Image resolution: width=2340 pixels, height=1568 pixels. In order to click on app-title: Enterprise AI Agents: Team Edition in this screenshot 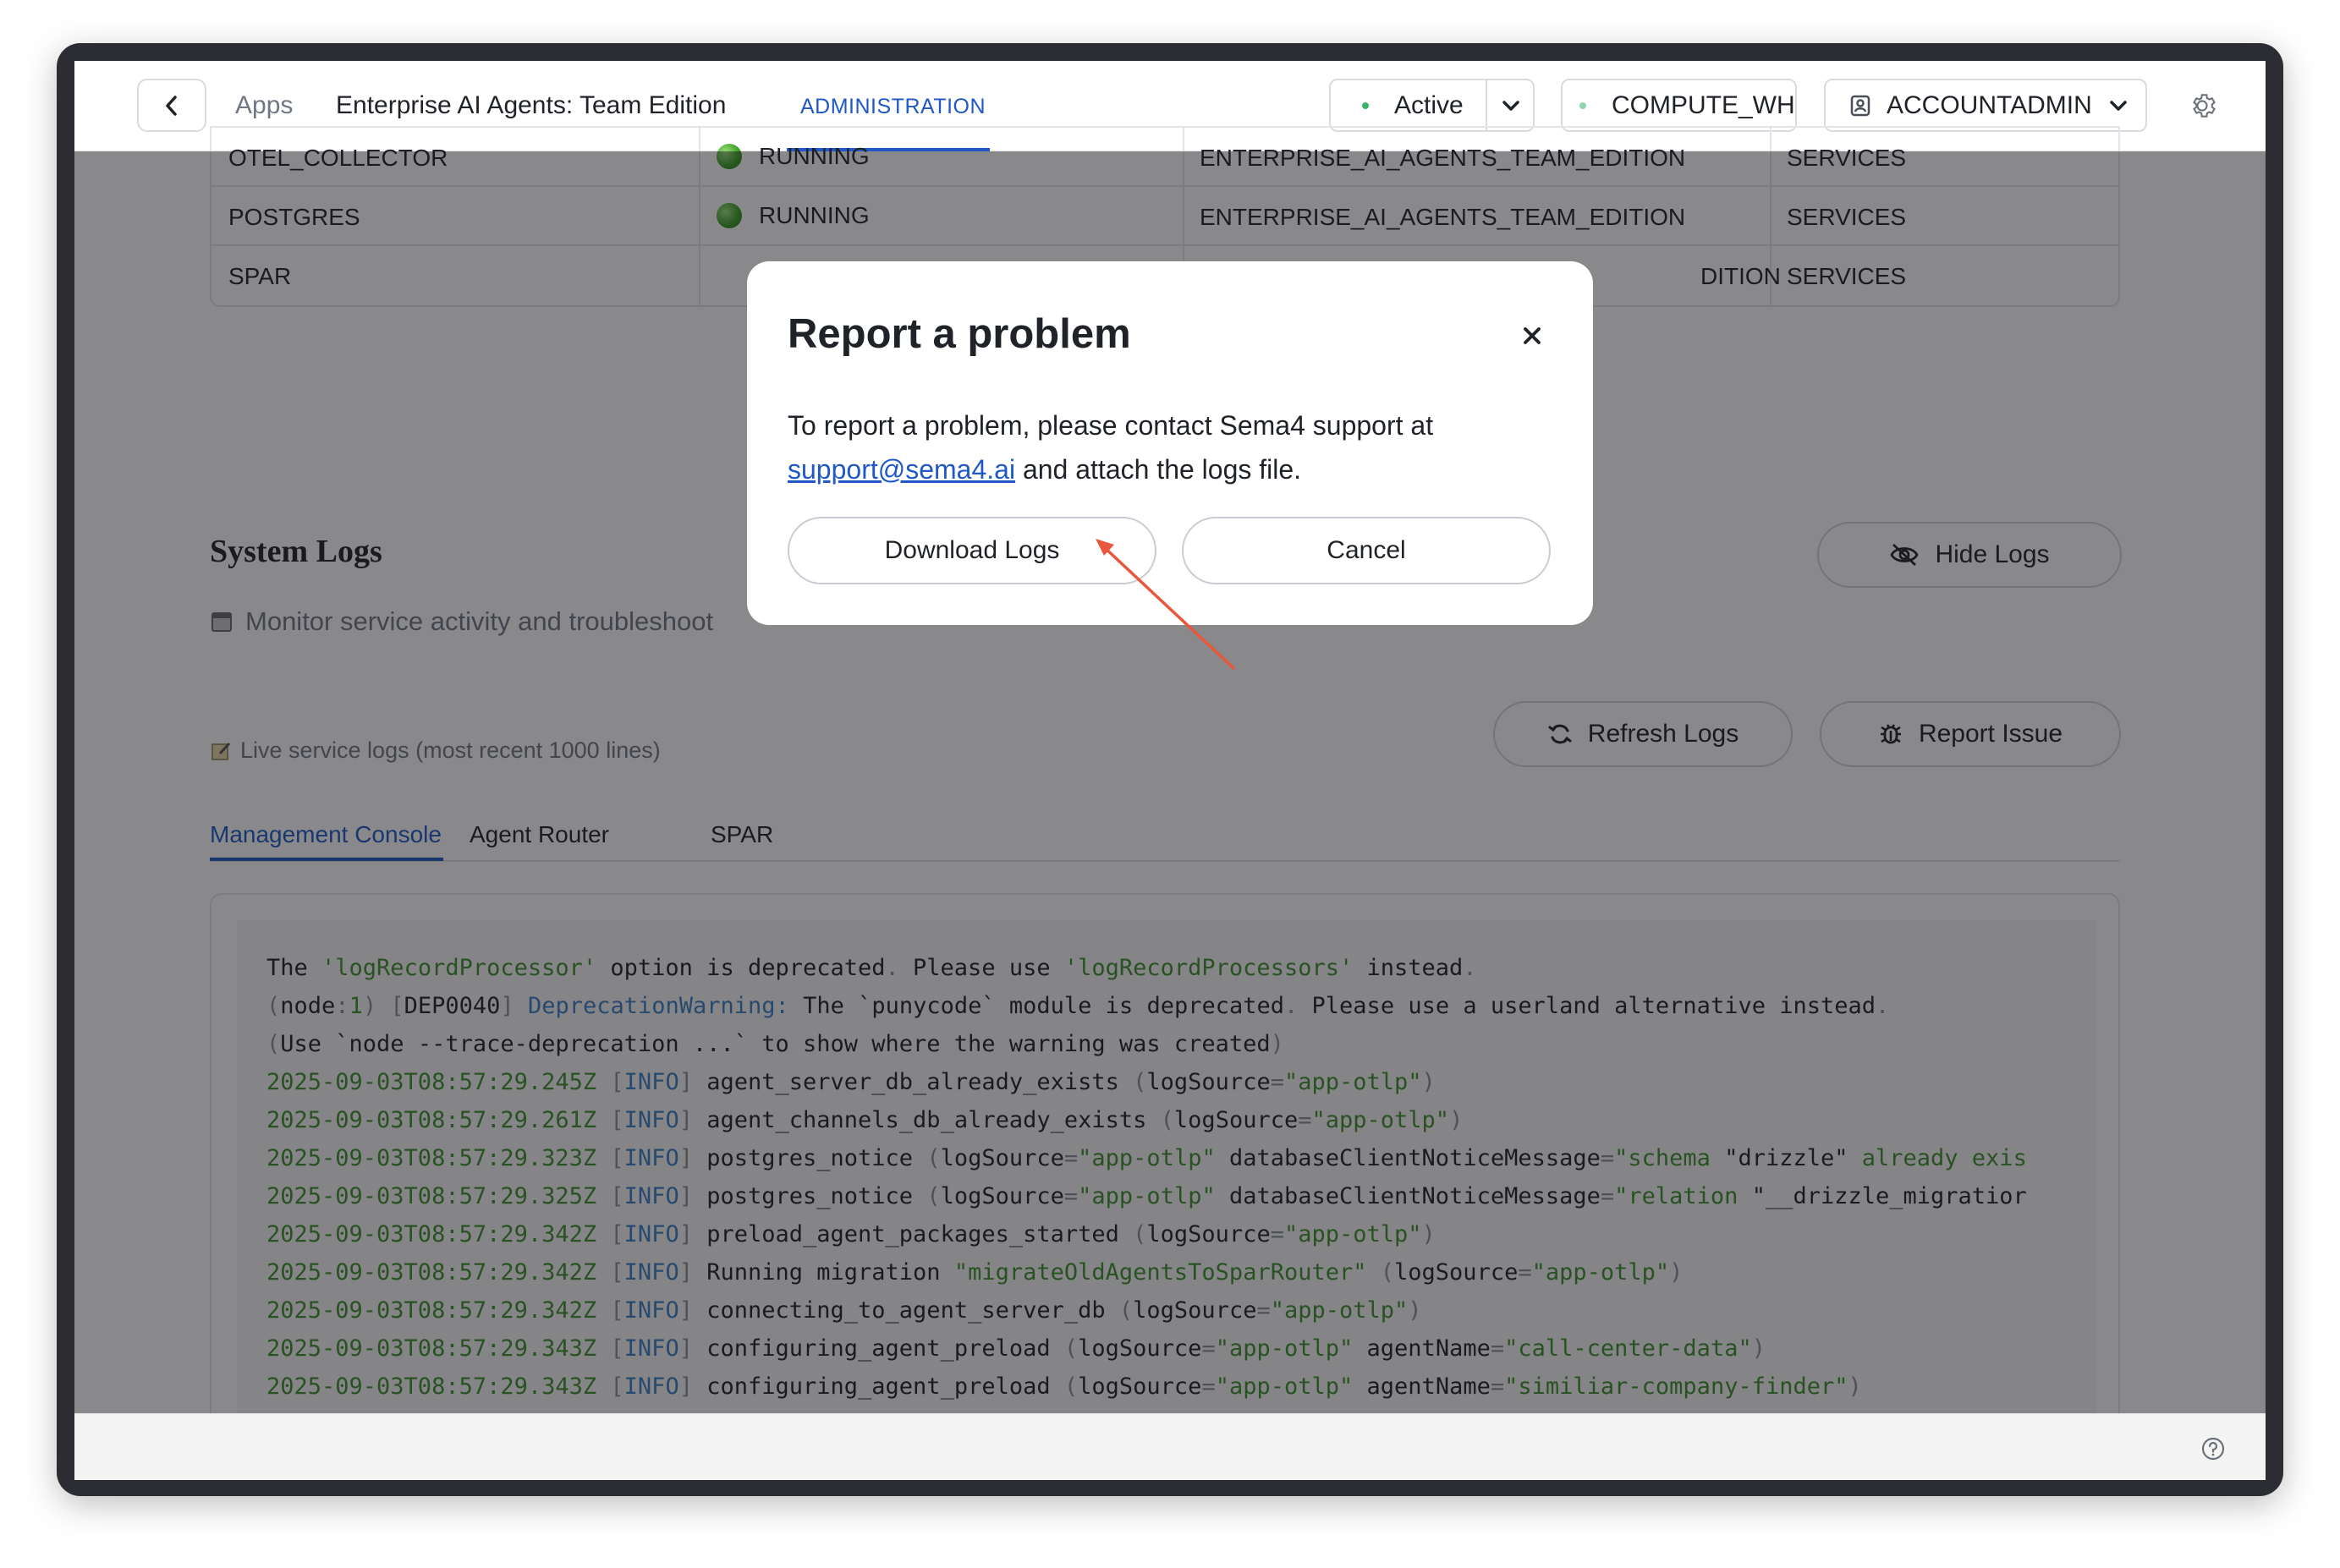, I will do `click(531, 105)`.